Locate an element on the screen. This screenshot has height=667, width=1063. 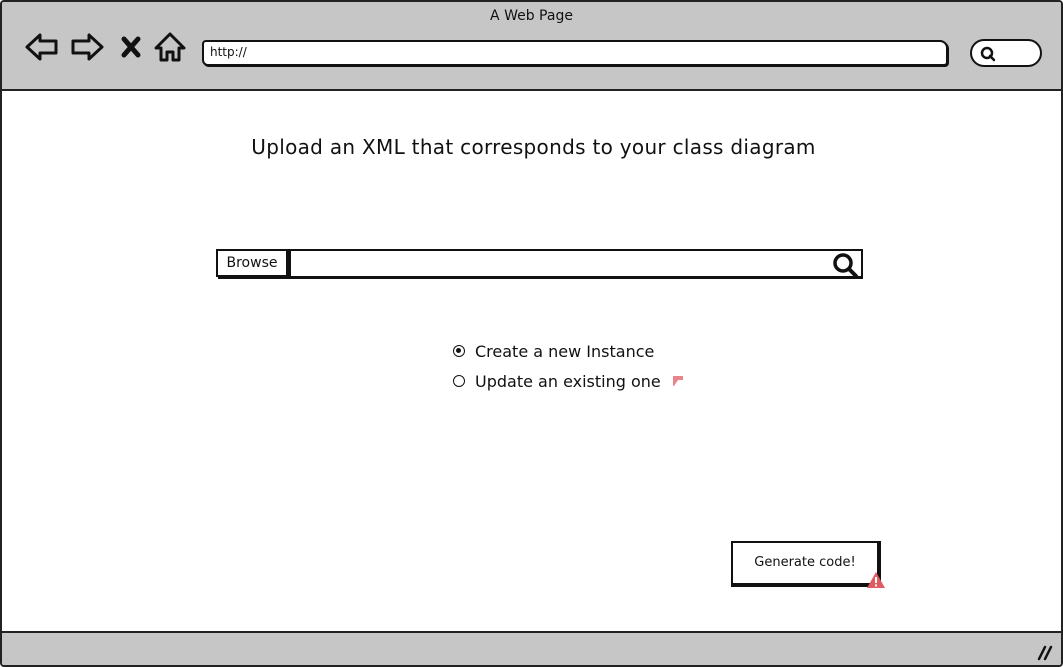
browser-titlebar: A Web Page http:// is located at coordinates (531, 46).